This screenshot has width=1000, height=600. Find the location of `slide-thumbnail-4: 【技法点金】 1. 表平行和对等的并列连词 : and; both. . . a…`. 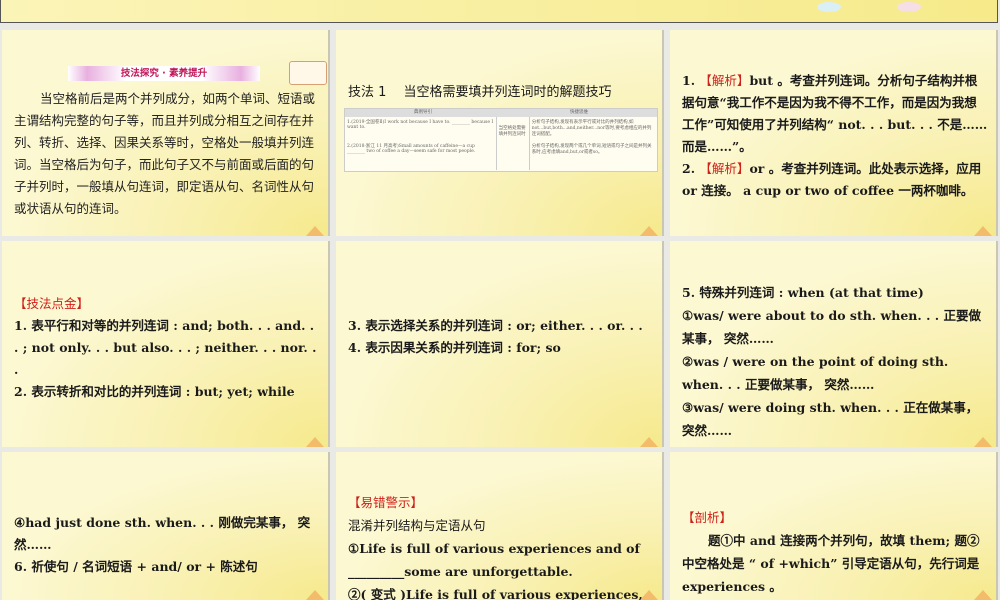

slide-thumbnail-4: 【技法点金】 1. 表平行和对等的并列连词 : and; both. . . a… is located at coordinates (166, 344).